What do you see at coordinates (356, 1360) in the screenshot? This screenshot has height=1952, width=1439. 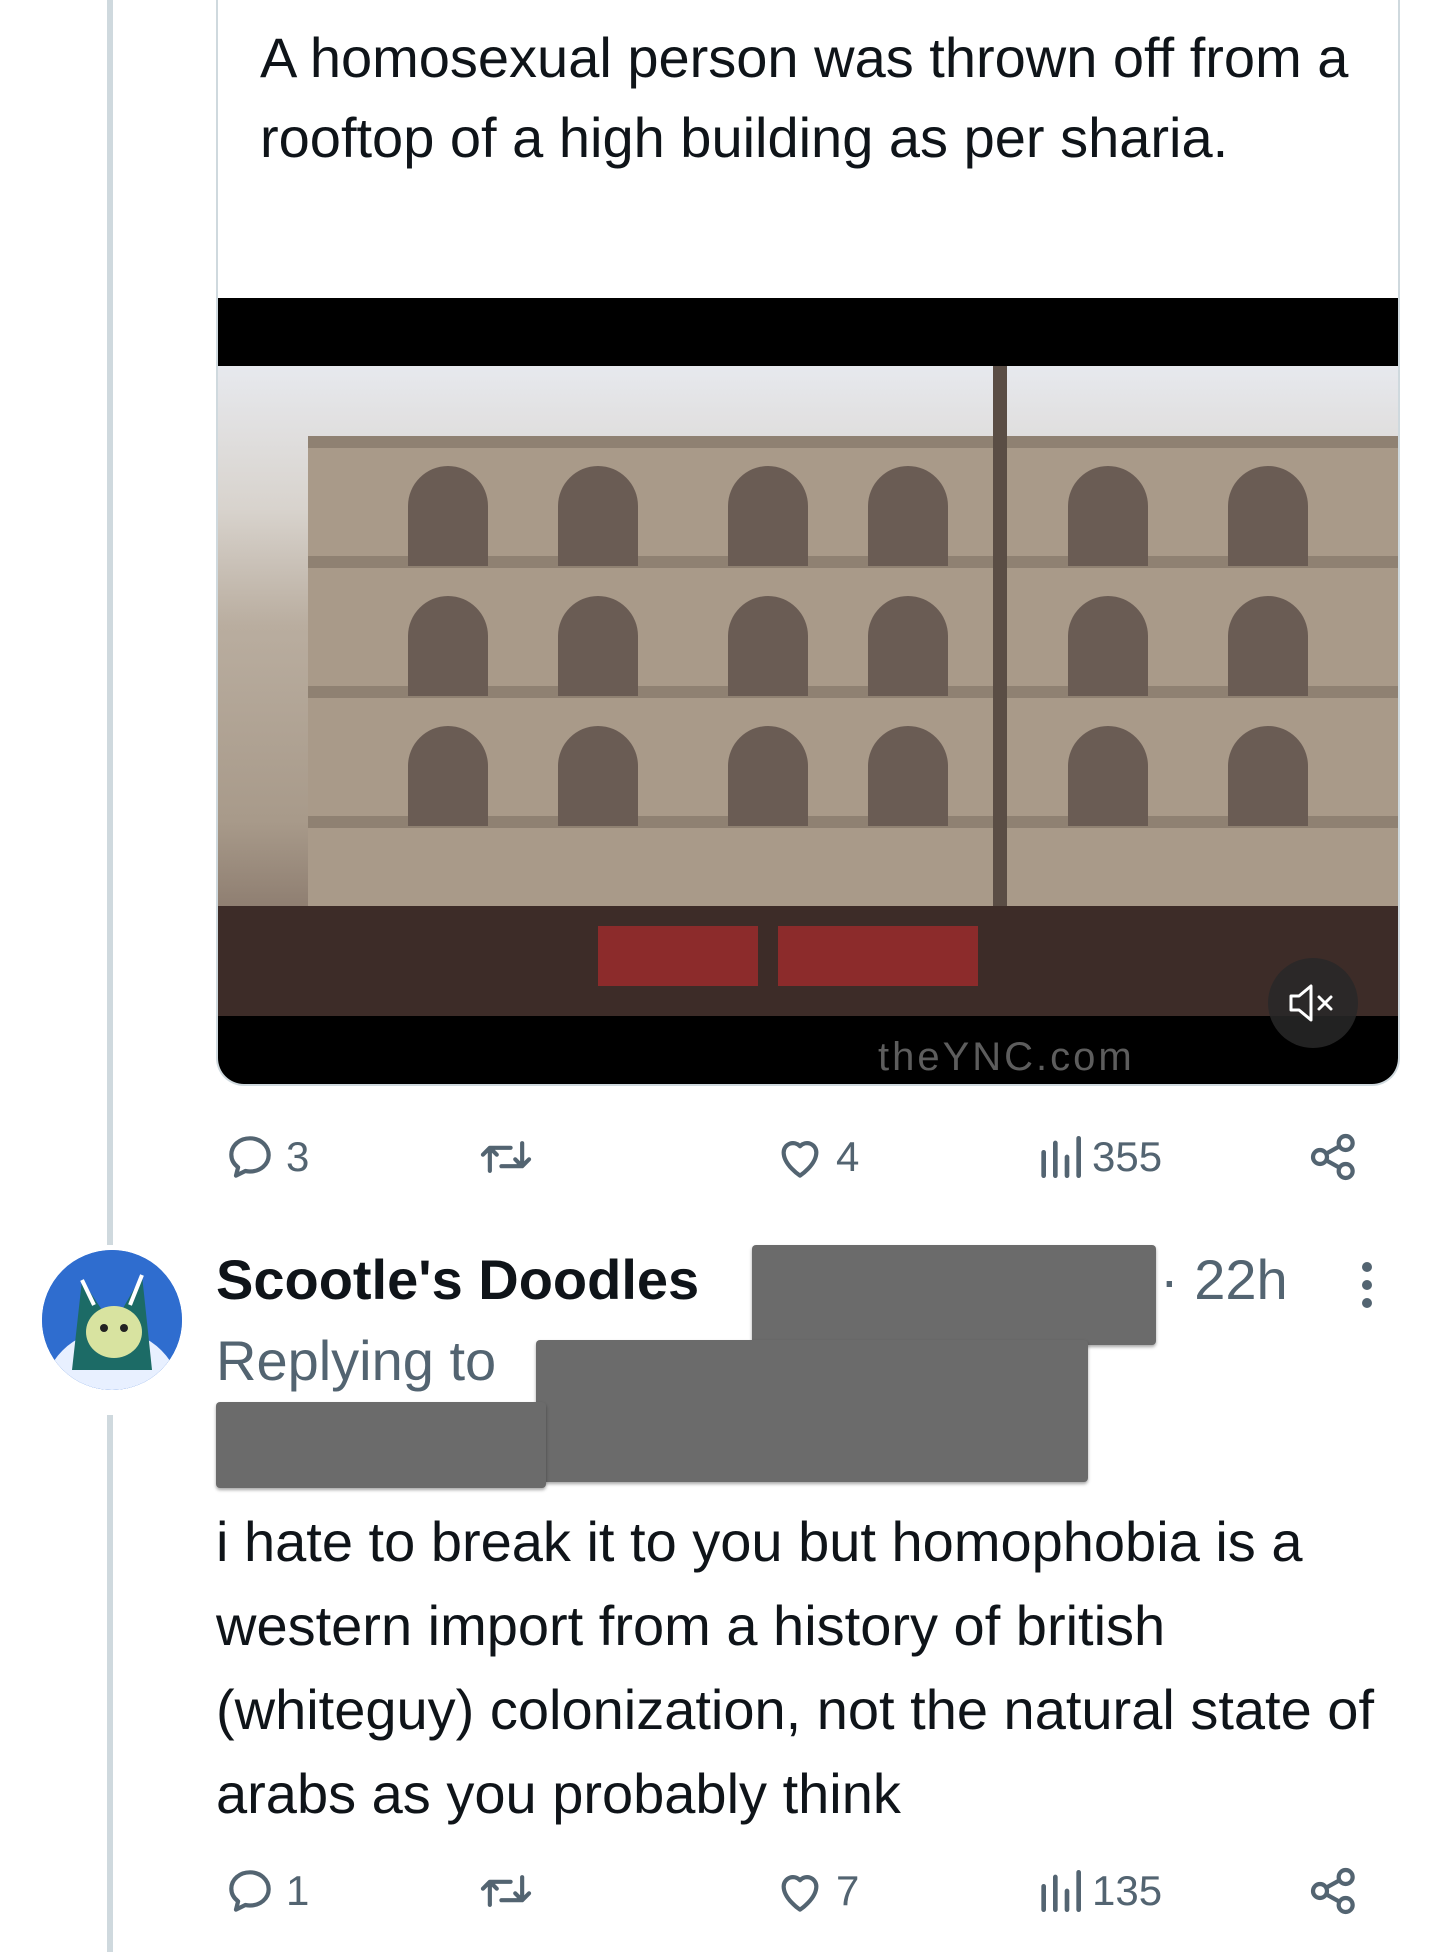 I see `replying-to-label: Replying to` at bounding box center [356, 1360].